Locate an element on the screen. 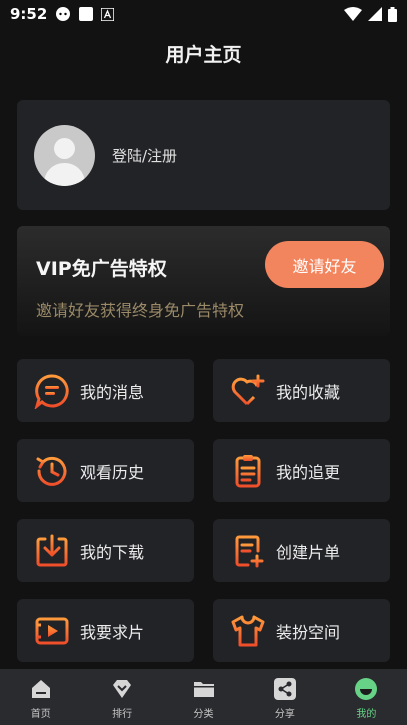 This screenshot has width=407, height=725. history-clock-icon is located at coordinates (52, 471).